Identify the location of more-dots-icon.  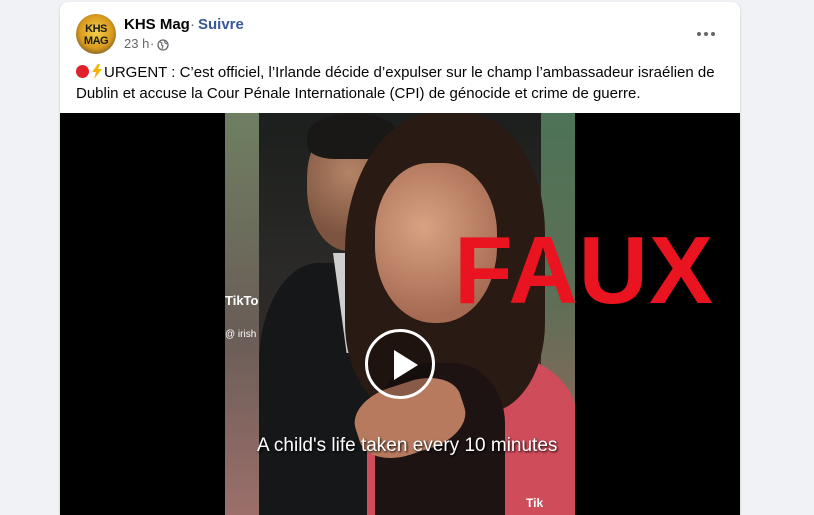
(699, 34).